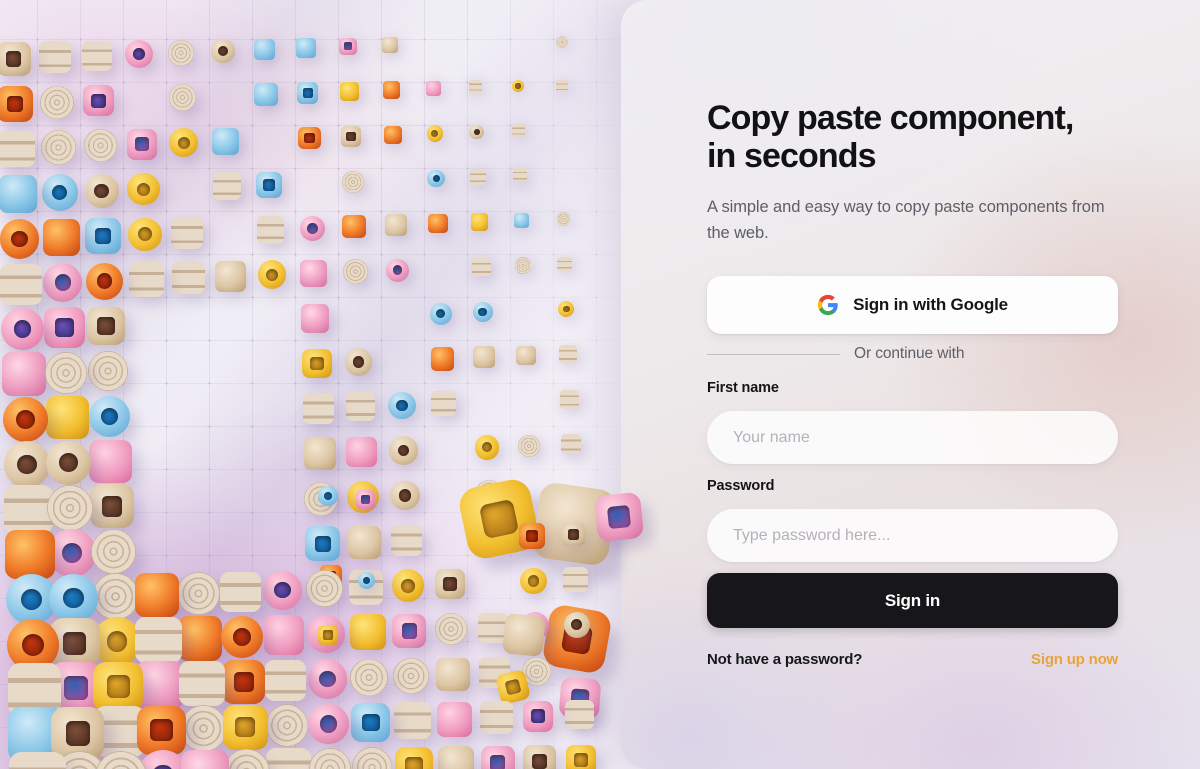 The image size is (1200, 769). Describe the element at coordinates (912, 535) in the screenshot. I see `password-input` at that location.